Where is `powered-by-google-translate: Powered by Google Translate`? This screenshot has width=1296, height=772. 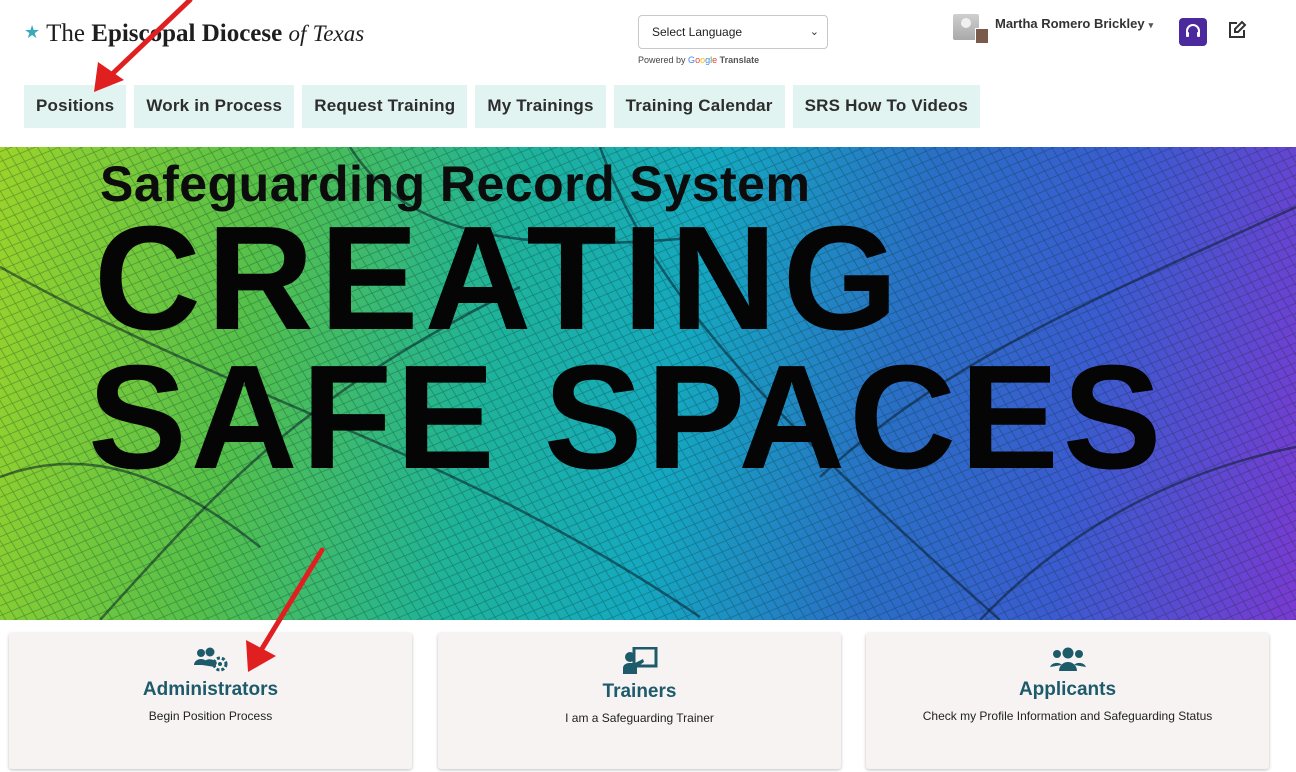
powered-by-google-translate: Powered by Google Translate is located at coordinates (698, 60).